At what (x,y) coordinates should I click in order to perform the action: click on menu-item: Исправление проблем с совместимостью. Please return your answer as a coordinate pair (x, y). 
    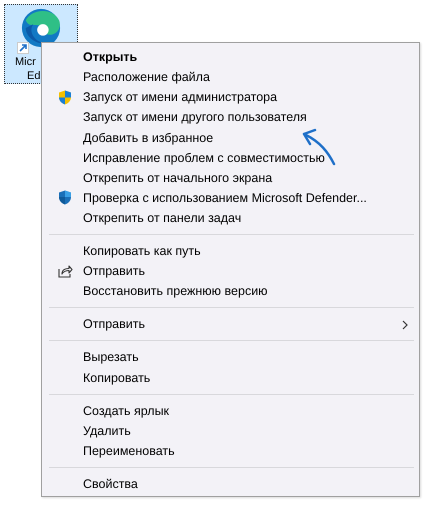
    Looking at the image, I should click on (230, 158).